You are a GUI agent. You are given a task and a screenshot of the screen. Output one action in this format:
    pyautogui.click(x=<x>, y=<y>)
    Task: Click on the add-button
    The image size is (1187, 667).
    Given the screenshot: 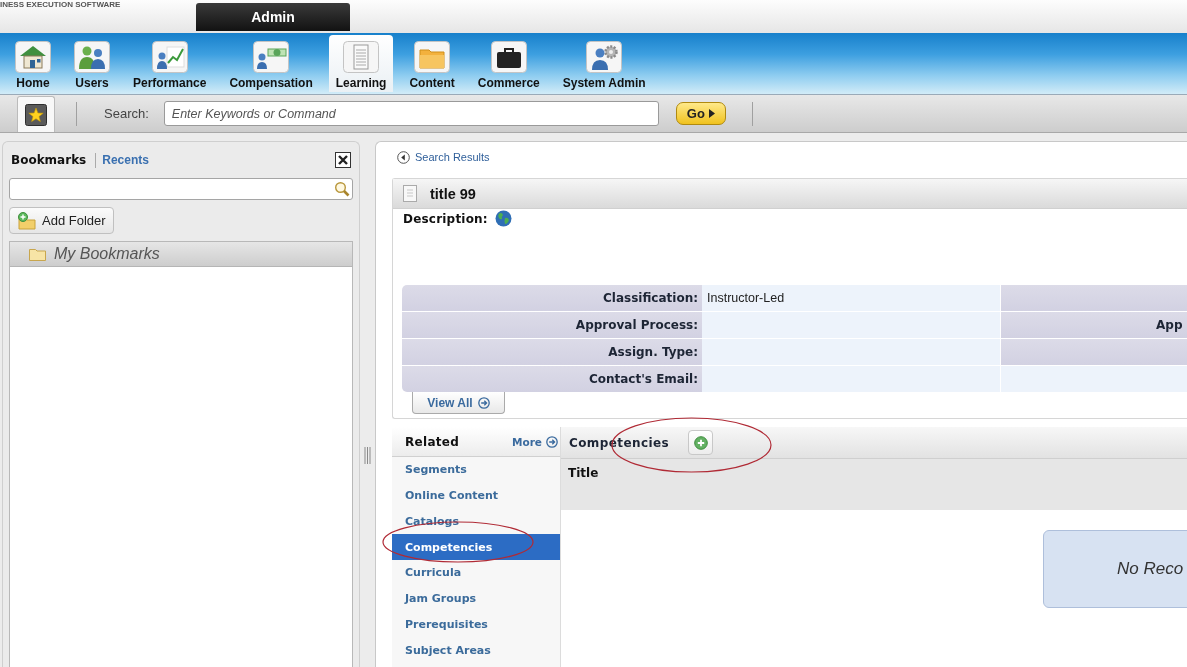 What is the action you would take?
    pyautogui.click(x=700, y=442)
    